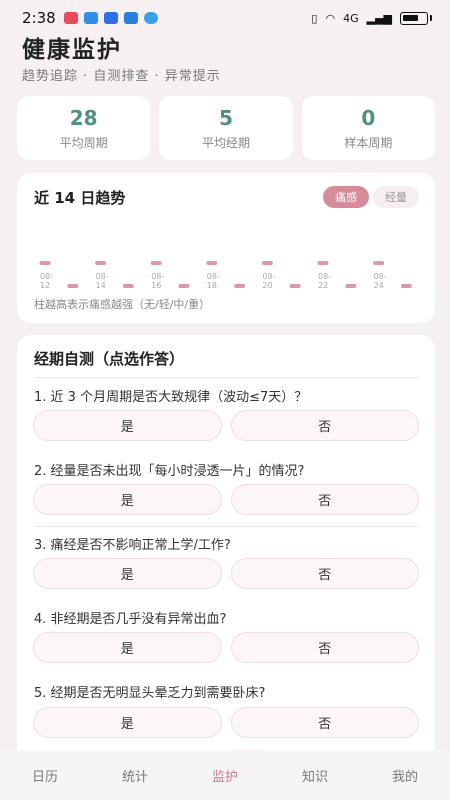 The height and width of the screenshot is (800, 450). Describe the element at coordinates (45, 775) in the screenshot. I see `nav-item-calendar: 日历` at that location.